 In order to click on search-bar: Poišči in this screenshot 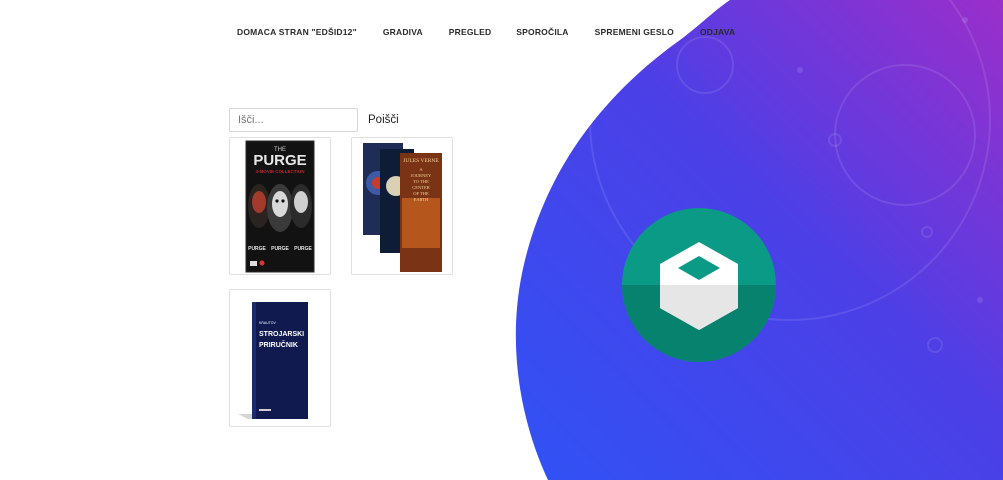, I will do `click(316, 120)`.